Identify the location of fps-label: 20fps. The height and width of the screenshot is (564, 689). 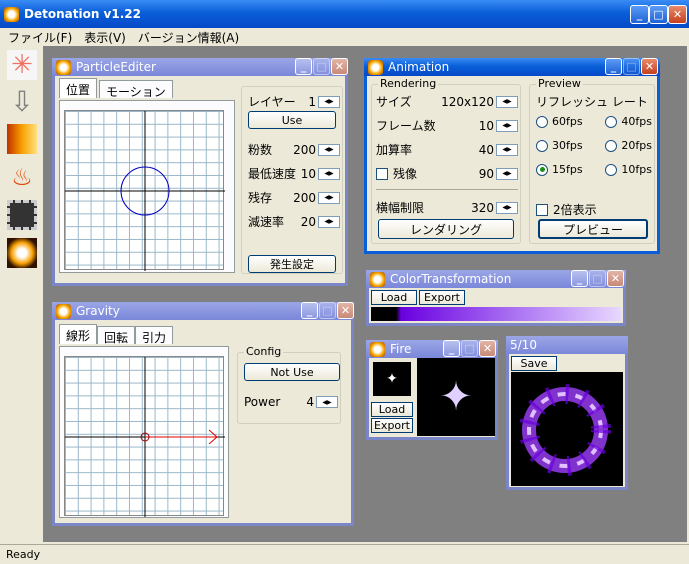
(636, 145).